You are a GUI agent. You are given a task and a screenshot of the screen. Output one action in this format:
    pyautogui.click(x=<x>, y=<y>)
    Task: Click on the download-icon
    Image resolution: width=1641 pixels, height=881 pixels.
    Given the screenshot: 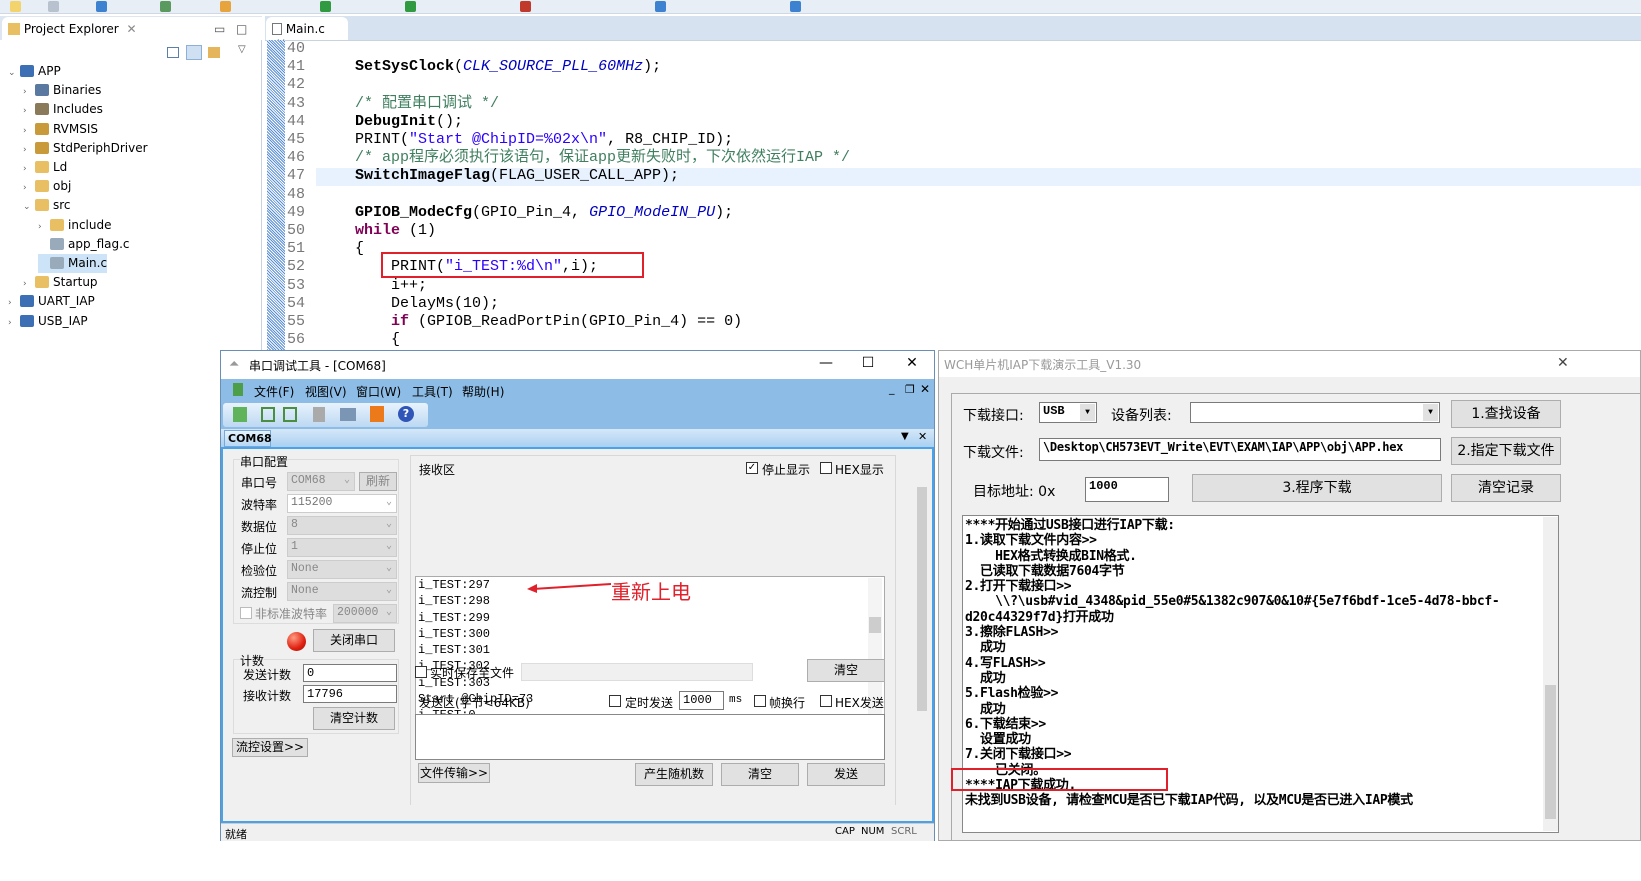 What is the action you would take?
    pyautogui.click(x=165, y=6)
    